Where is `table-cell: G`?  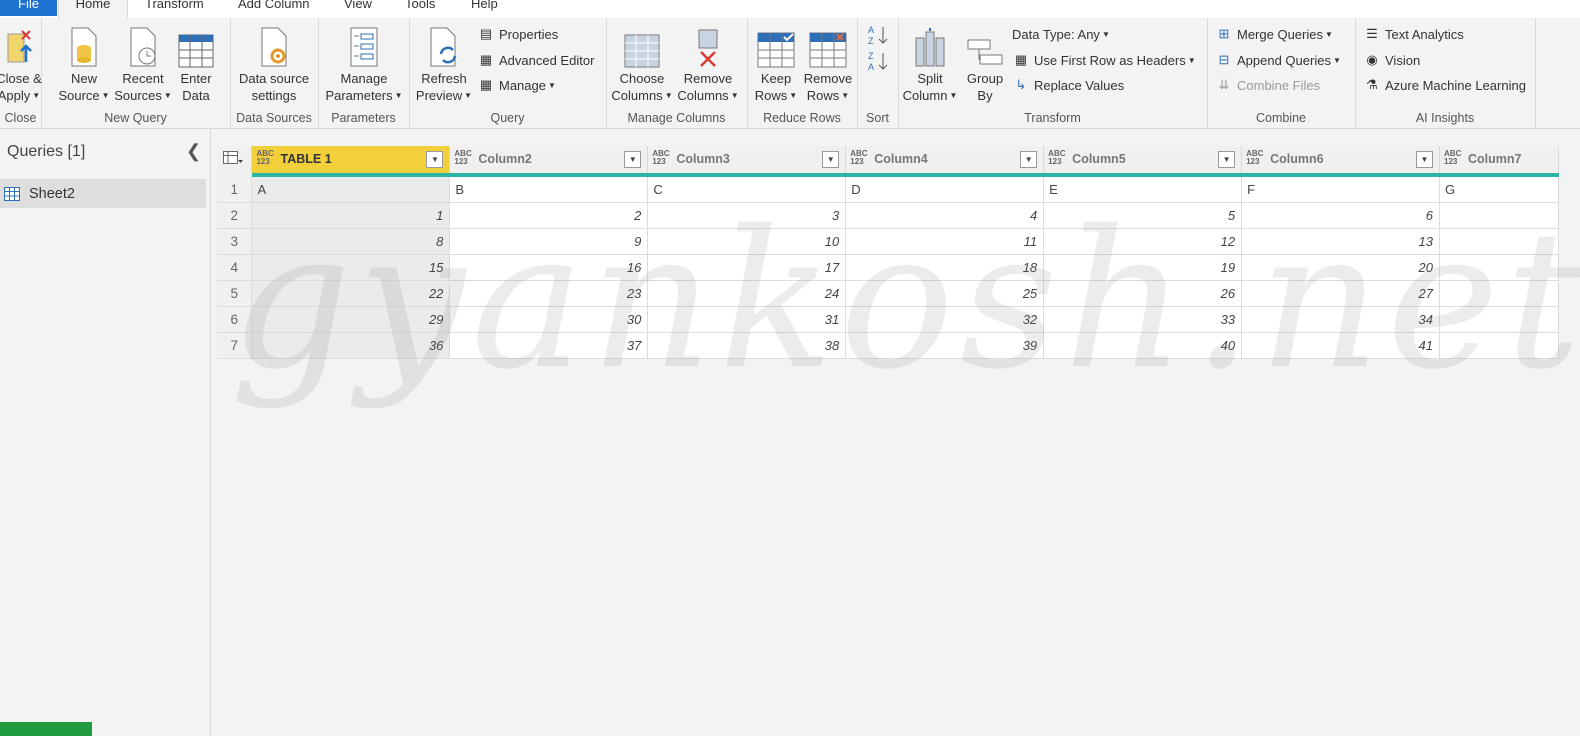 table-cell: G is located at coordinates (1499, 190).